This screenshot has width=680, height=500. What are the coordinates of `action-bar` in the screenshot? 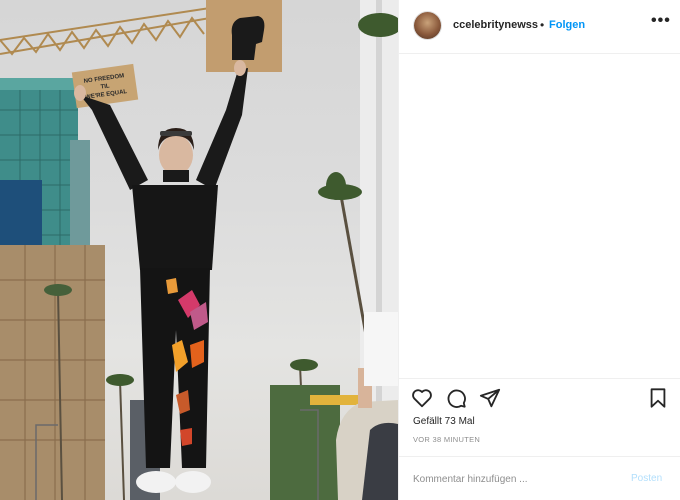 It's located at (539, 397).